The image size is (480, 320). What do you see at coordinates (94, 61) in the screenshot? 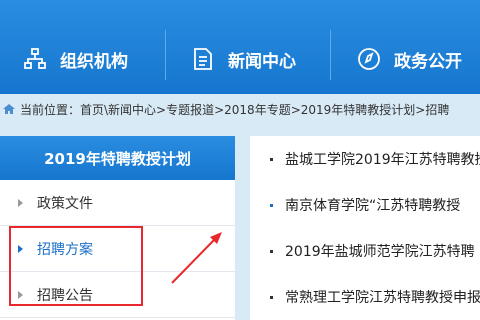
I see `nav-item-label: 组织机构` at bounding box center [94, 61].